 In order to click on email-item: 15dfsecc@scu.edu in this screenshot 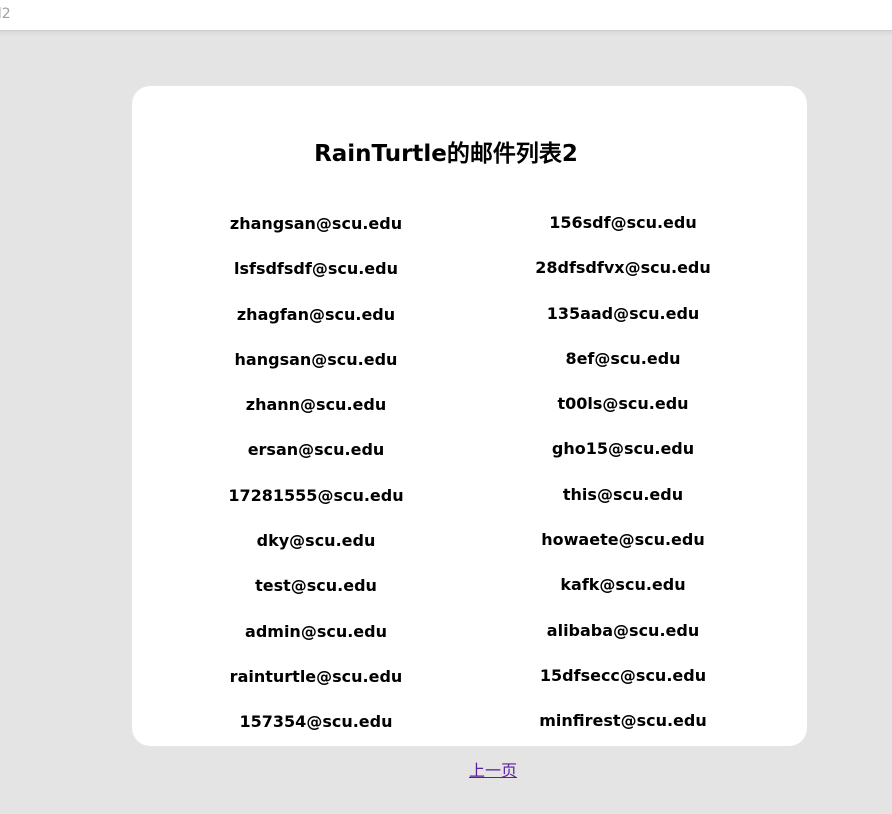, I will do `click(623, 675)`.